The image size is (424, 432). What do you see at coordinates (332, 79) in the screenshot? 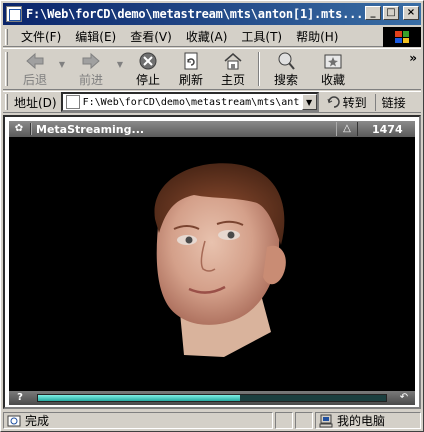
I see `favorites-label: 收藏` at bounding box center [332, 79].